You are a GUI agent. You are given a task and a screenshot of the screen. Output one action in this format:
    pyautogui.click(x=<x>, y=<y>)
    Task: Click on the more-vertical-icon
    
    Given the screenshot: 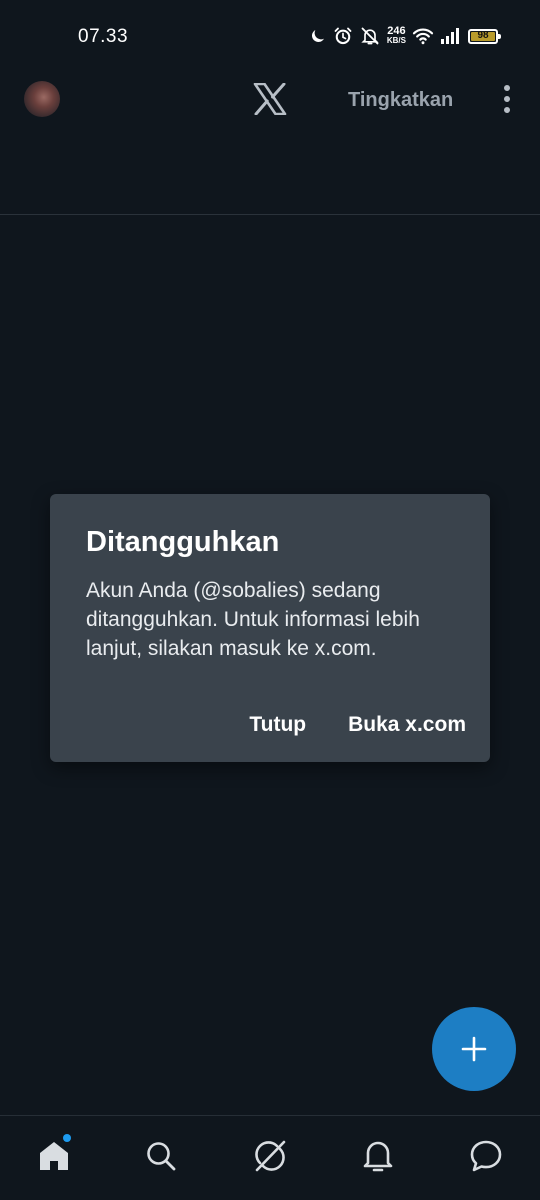 What is the action you would take?
    pyautogui.click(x=507, y=99)
    